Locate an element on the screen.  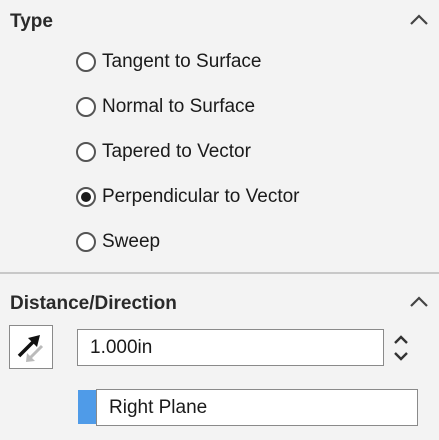
distance-value: 1.000in is located at coordinates (121, 347).